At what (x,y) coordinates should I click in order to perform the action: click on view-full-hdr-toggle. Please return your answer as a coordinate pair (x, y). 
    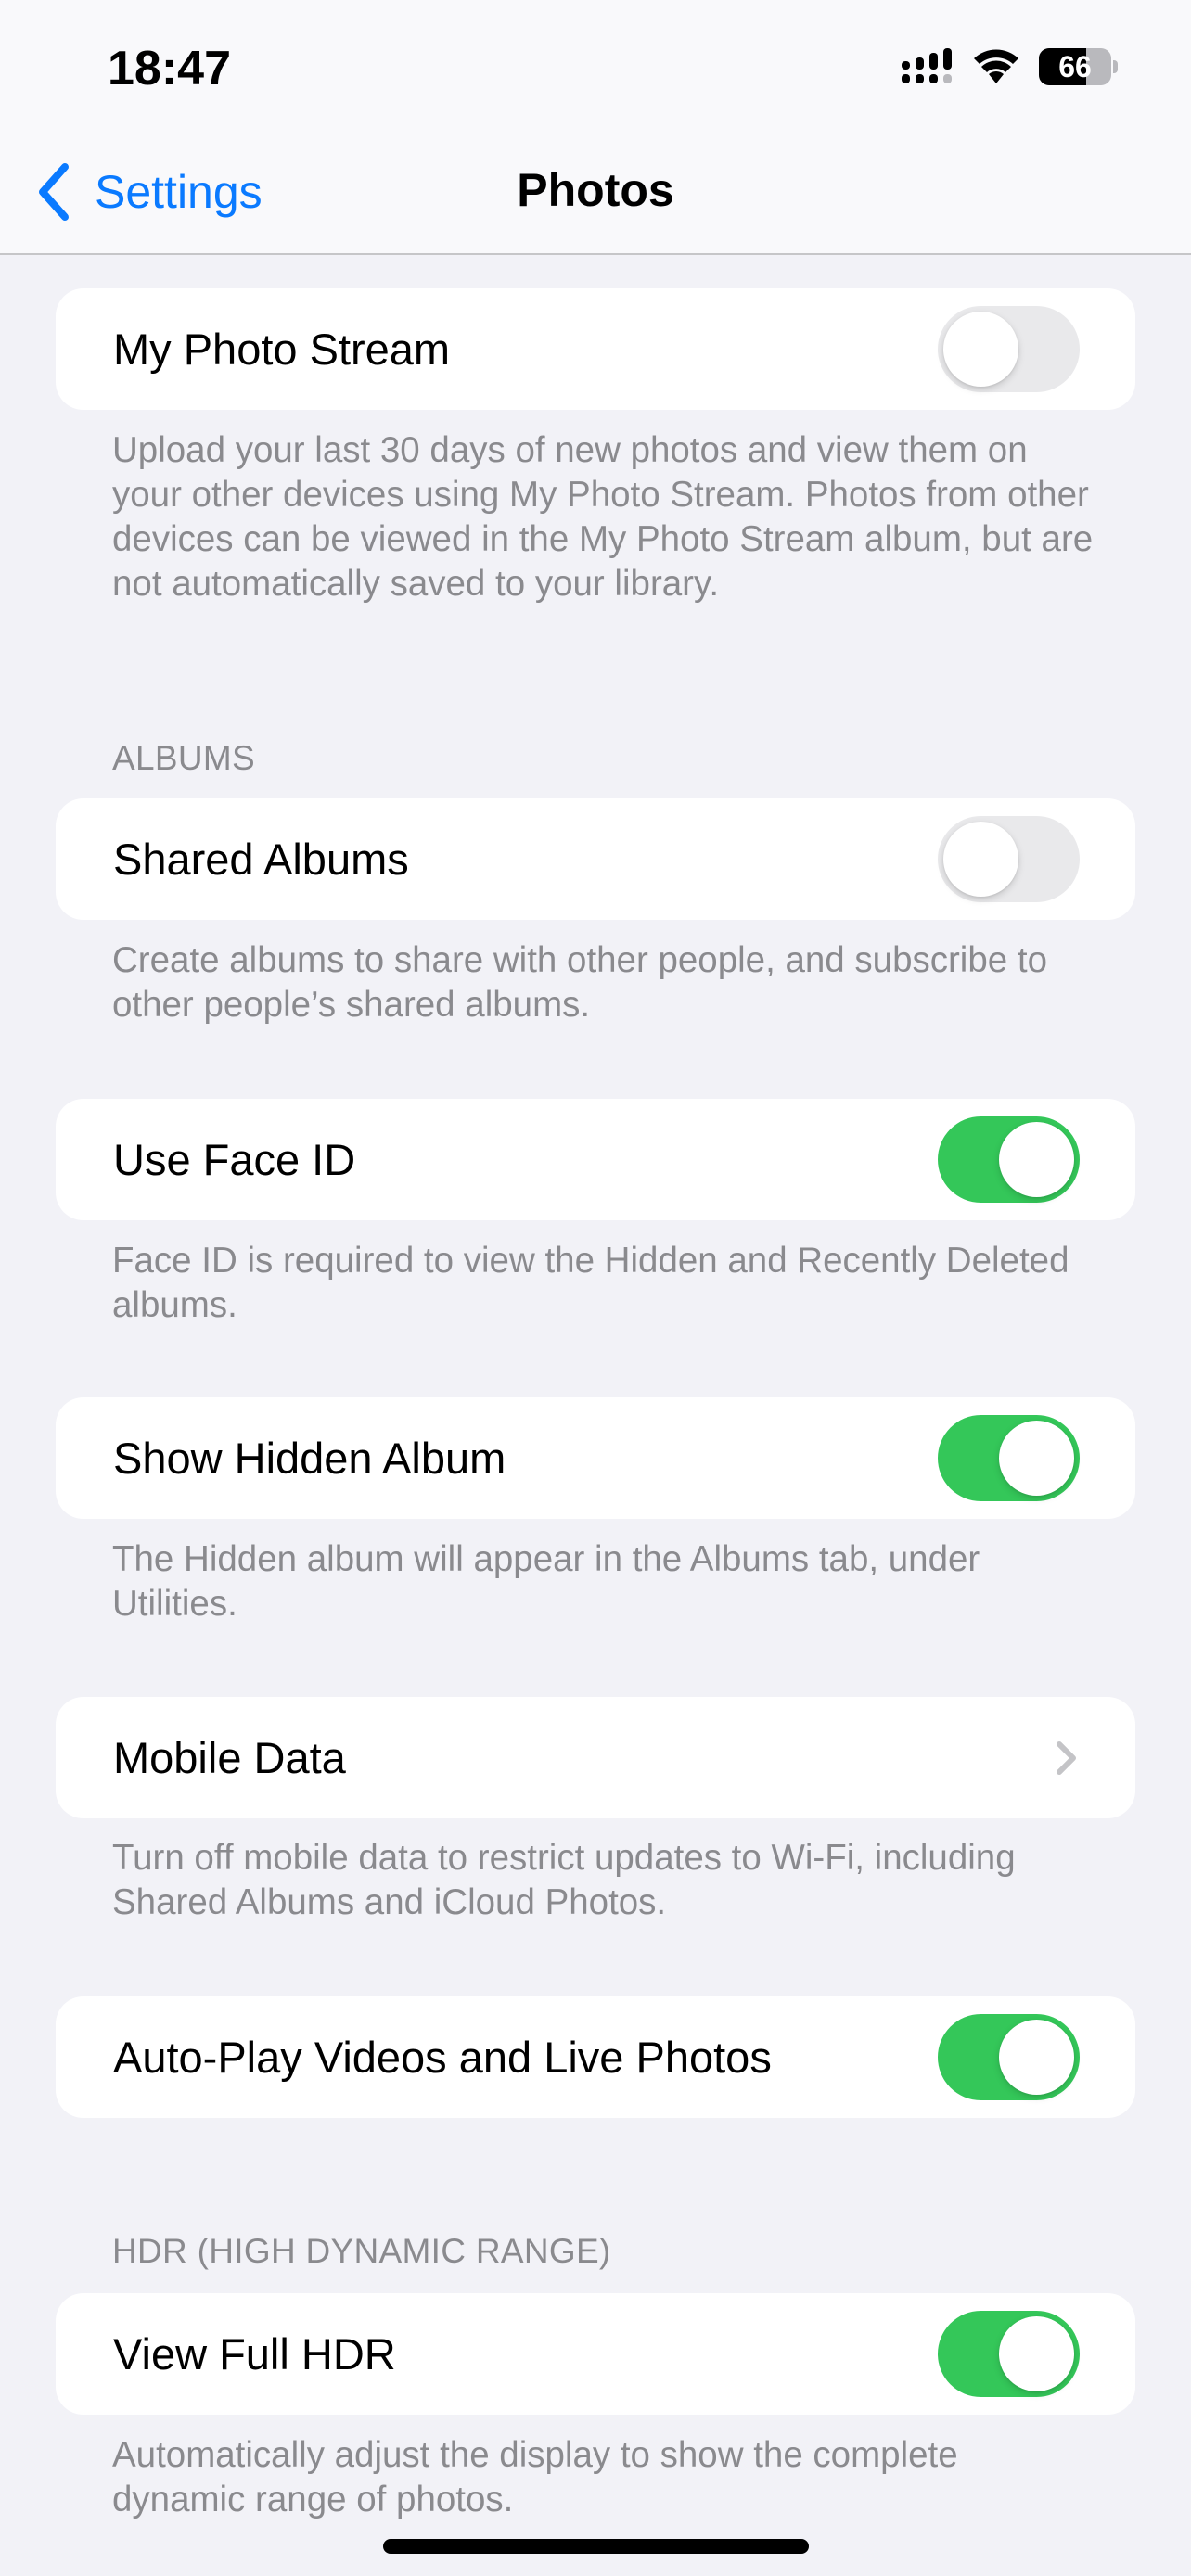
    Looking at the image, I should click on (1009, 2354).